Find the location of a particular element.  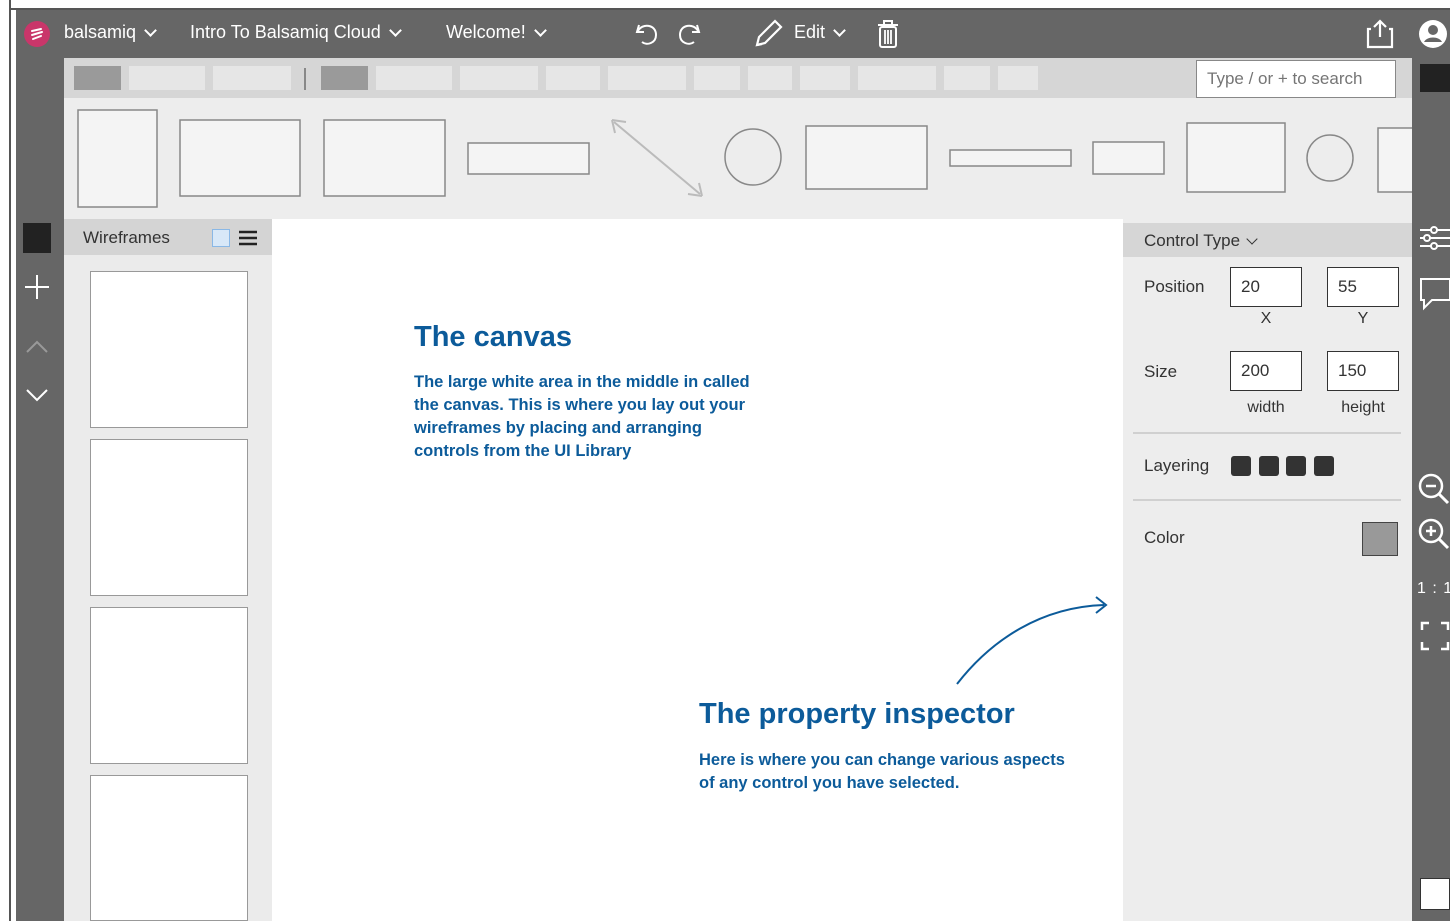

pencil-icon is located at coordinates (768, 34).